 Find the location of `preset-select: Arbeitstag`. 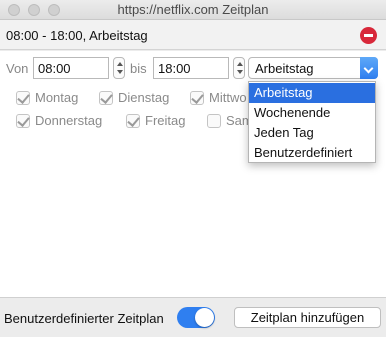

preset-select: Arbeitstag is located at coordinates (313, 68).